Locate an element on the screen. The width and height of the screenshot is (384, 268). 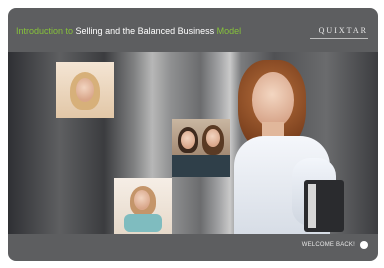
photo-woman-laptop is located at coordinates (143, 206).